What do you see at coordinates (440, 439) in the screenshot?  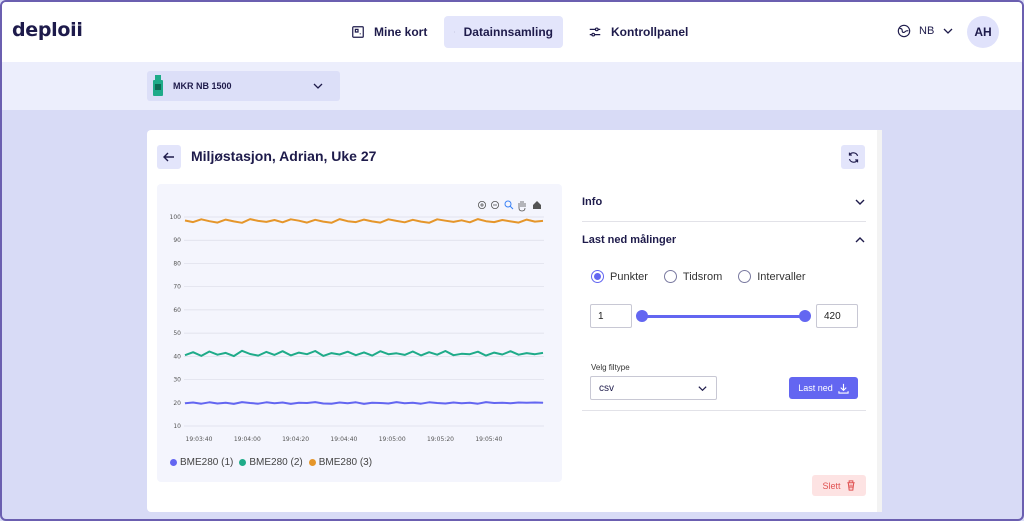 I see `x-tick-label: 19:05:20` at bounding box center [440, 439].